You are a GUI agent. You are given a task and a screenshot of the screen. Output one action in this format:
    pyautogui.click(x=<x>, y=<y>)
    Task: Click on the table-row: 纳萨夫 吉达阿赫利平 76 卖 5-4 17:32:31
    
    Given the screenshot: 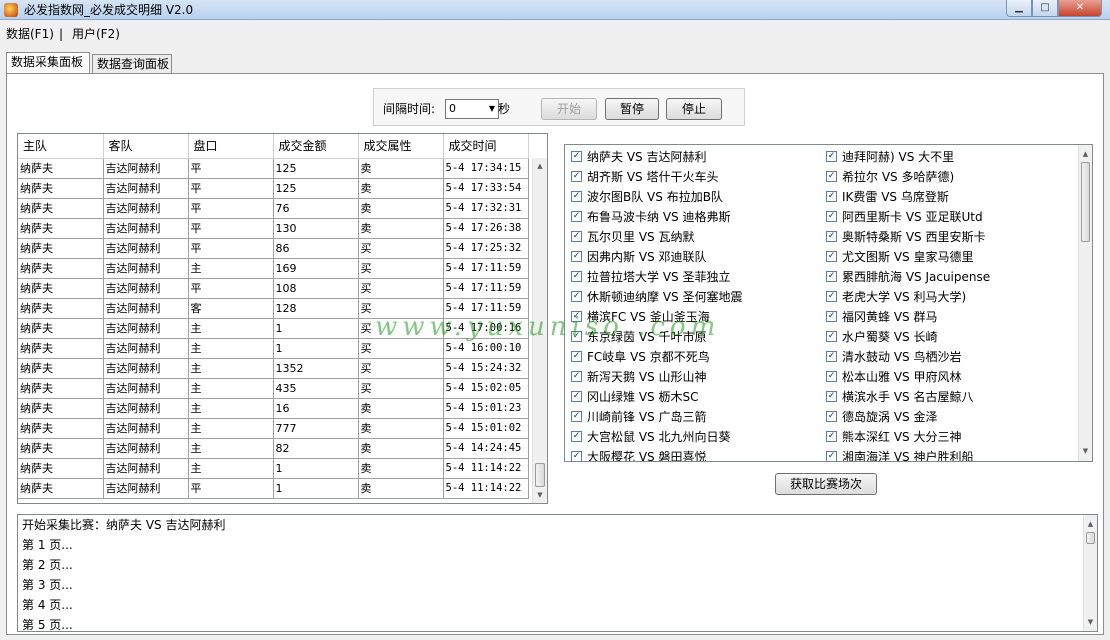 What is the action you would take?
    pyautogui.click(x=273, y=208)
    